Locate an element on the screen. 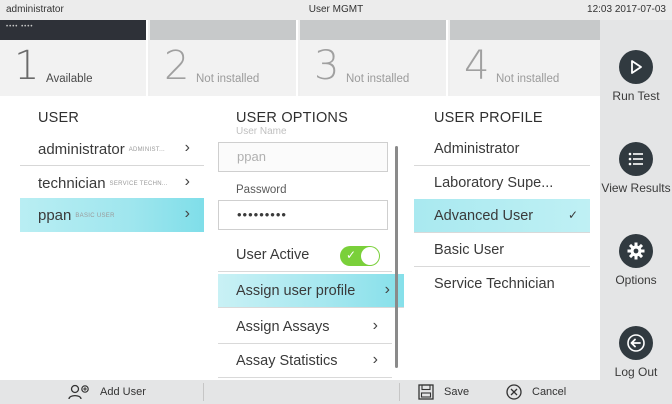  add-user-icon is located at coordinates (79, 392).